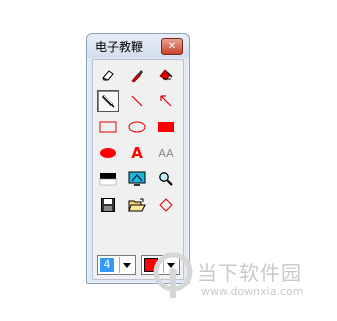 This screenshot has height=321, width=337. I want to click on ellipse-tool, so click(137, 127).